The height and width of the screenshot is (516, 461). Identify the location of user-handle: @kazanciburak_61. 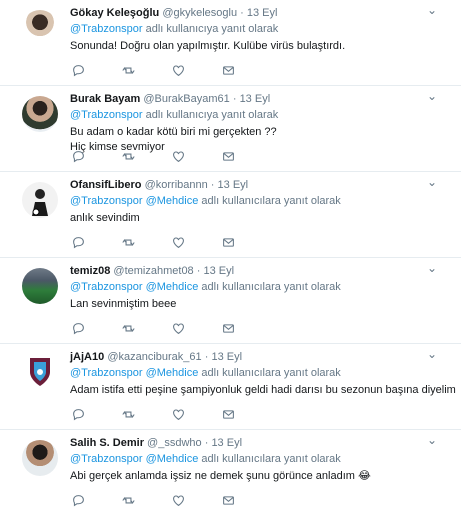
(154, 357).